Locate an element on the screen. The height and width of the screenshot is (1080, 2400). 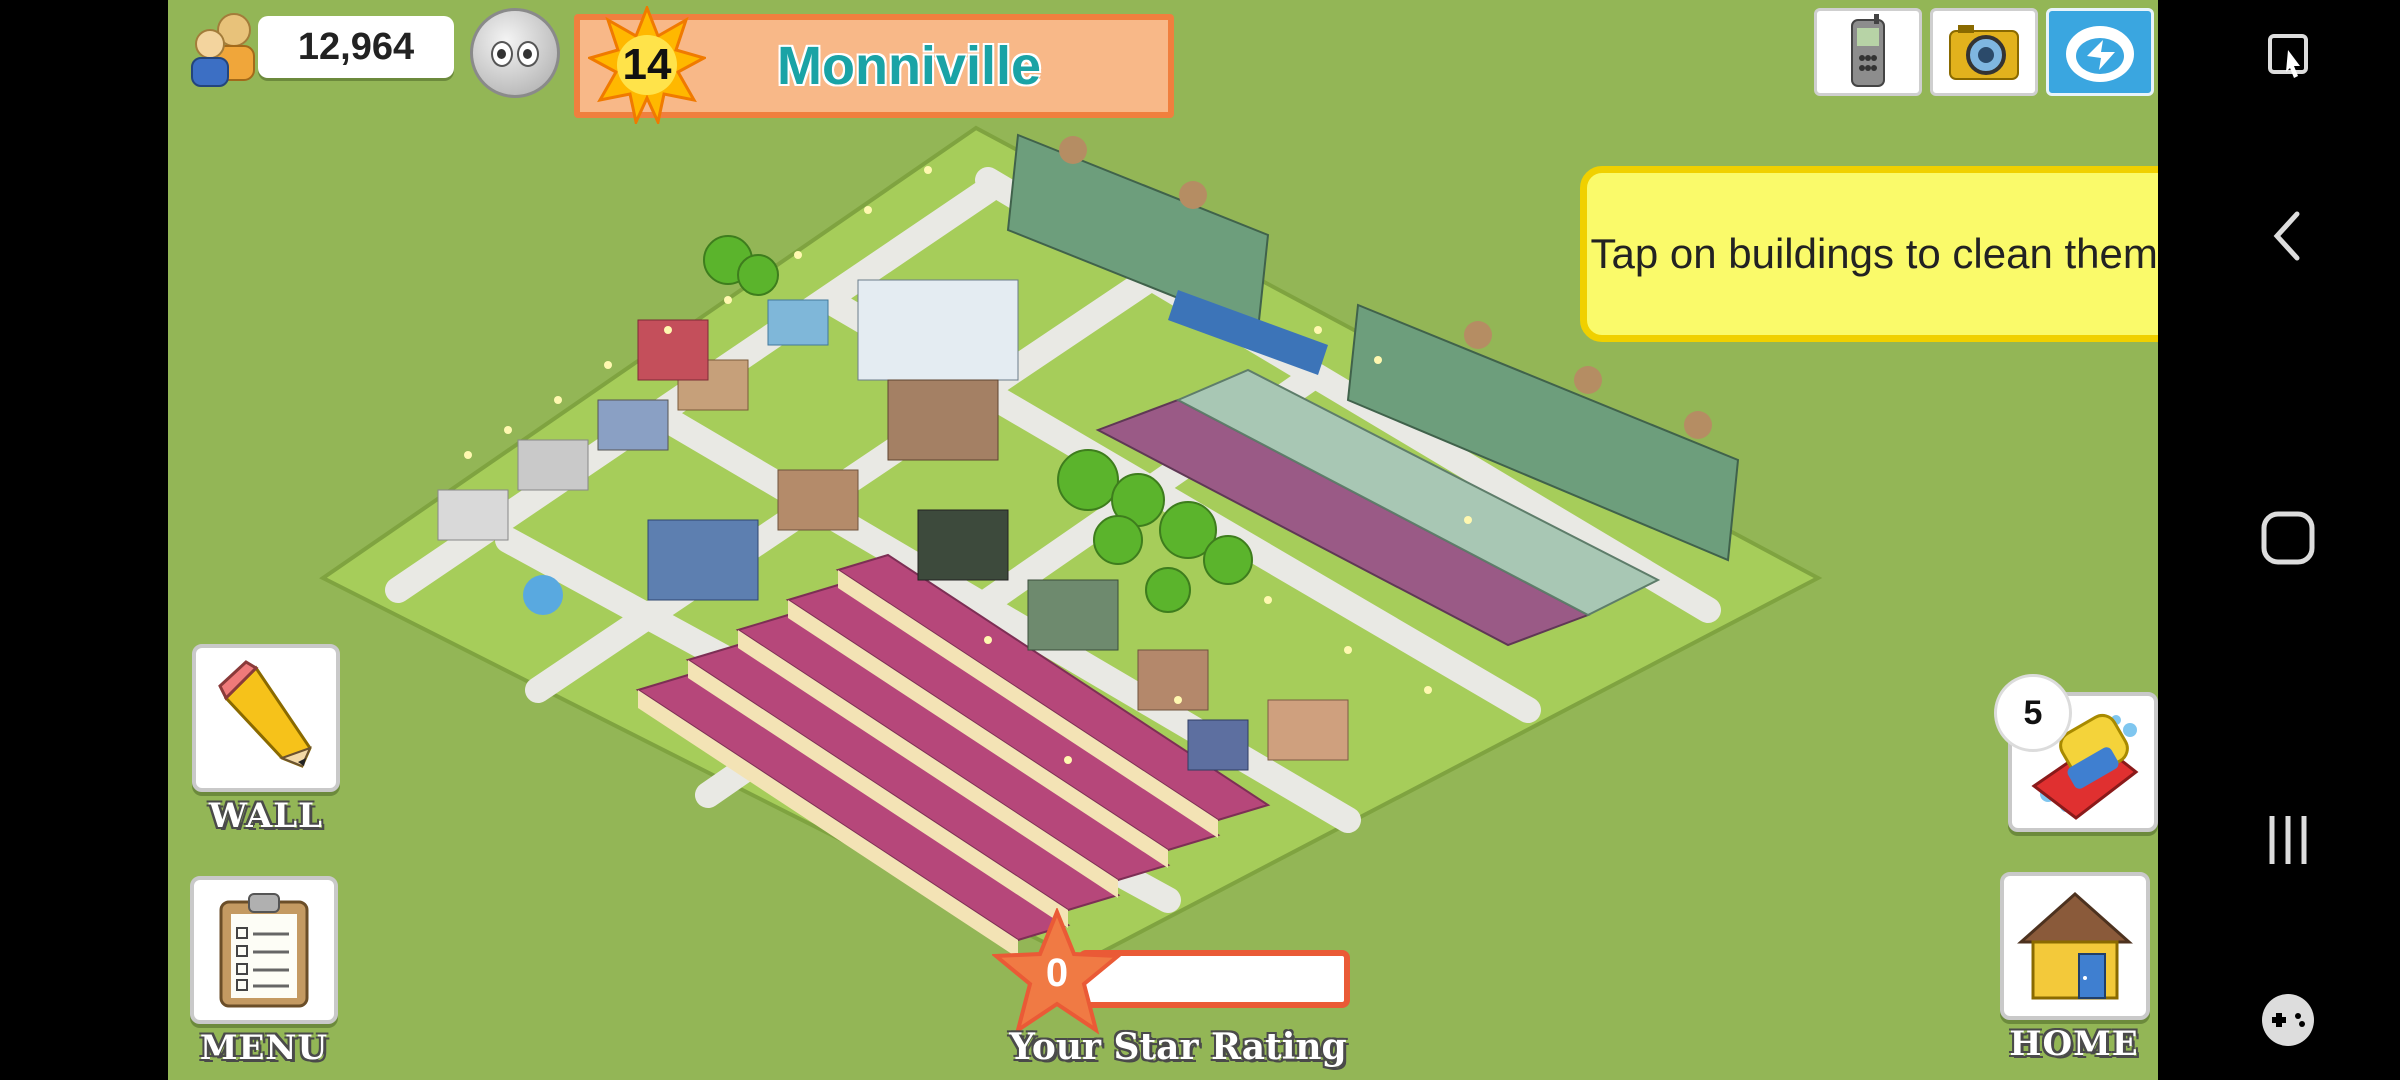
screenshot-edit-icon is located at coordinates (2288, 56).